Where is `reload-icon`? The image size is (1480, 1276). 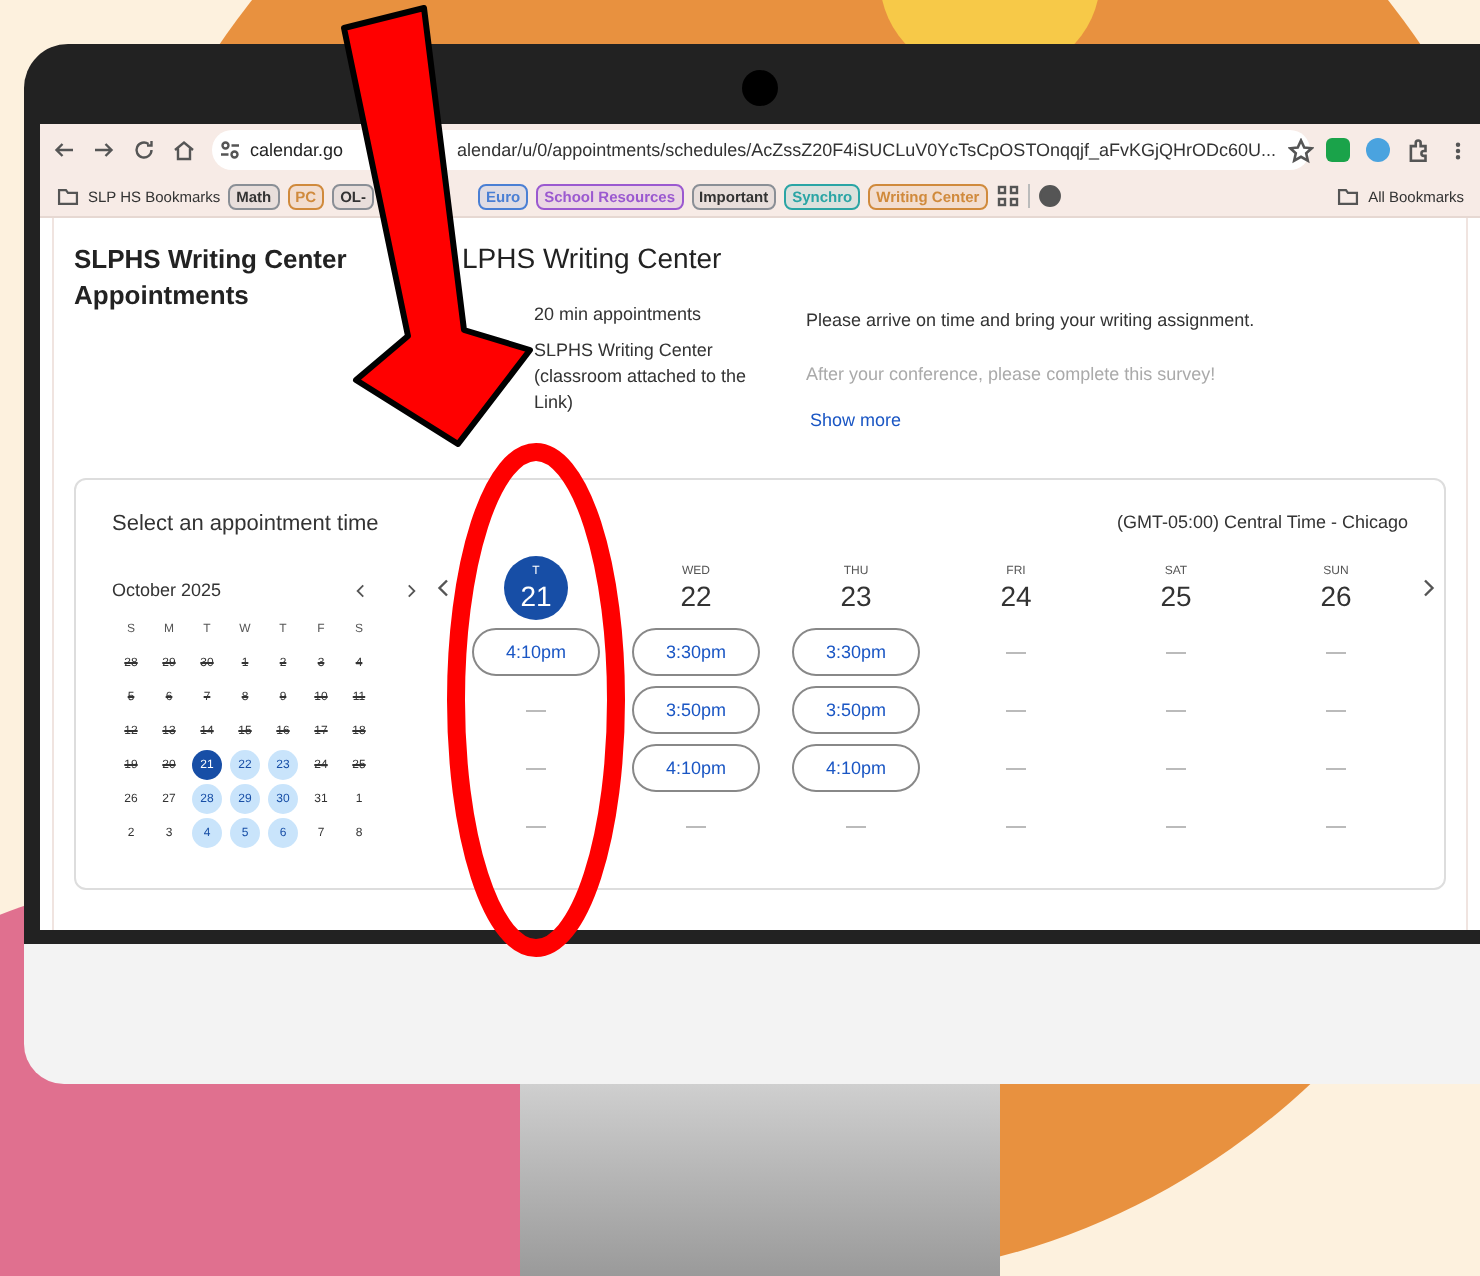 reload-icon is located at coordinates (144, 150).